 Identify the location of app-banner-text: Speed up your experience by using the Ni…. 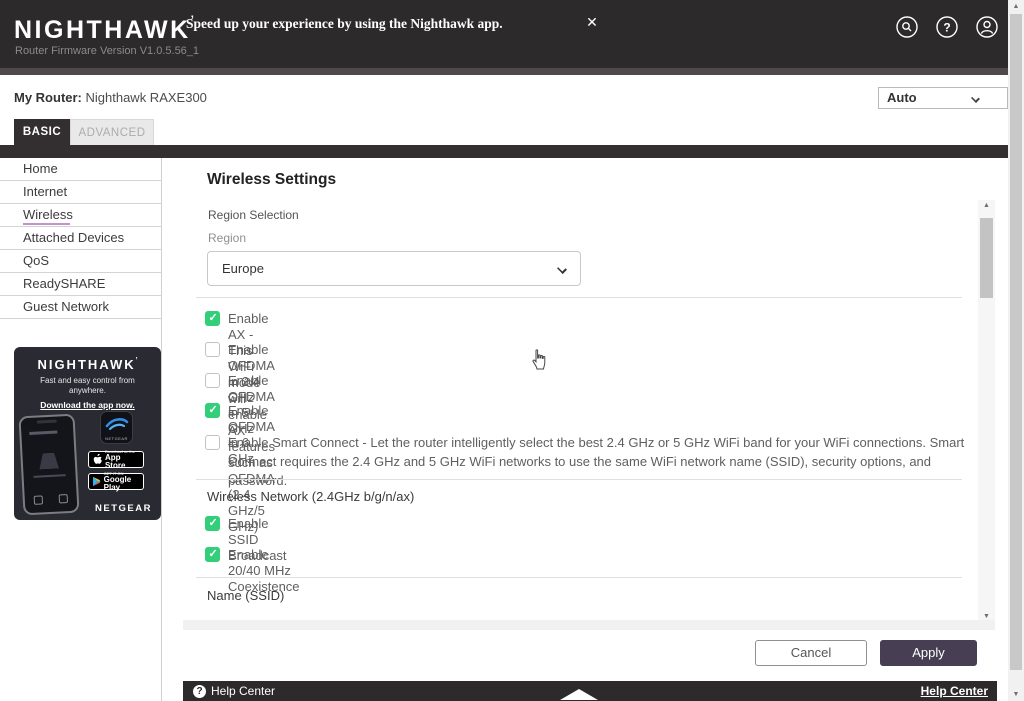
(344, 23).